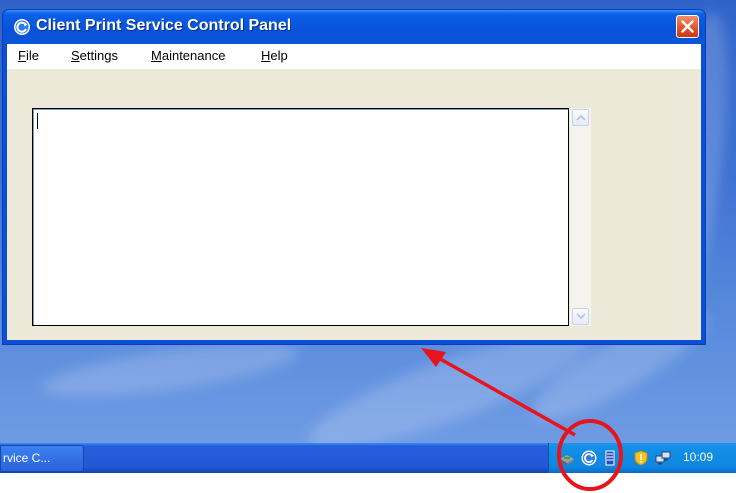  What do you see at coordinates (164, 25) in the screenshot?
I see `window-title: Client Print Service Control Panel` at bounding box center [164, 25].